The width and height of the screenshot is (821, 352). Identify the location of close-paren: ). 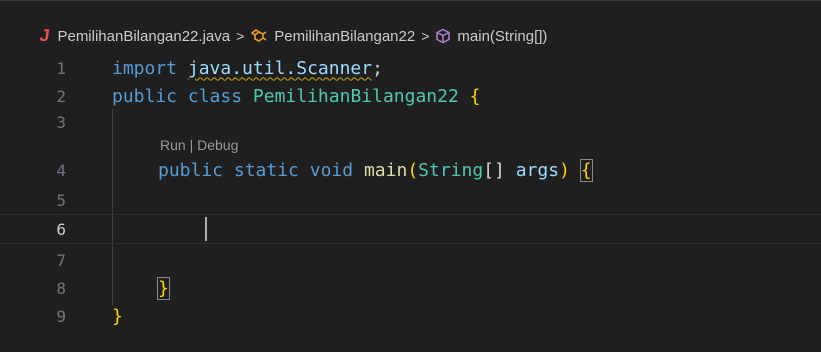
(564, 170).